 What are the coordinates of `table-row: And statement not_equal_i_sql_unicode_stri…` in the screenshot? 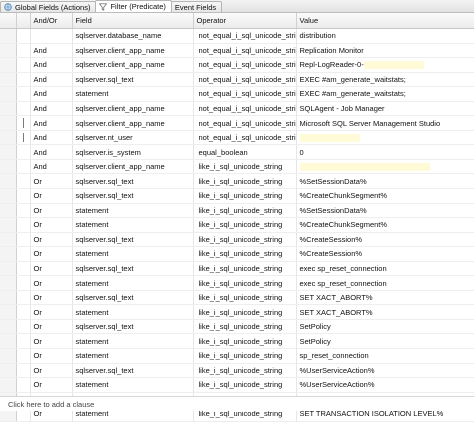 It's located at (237, 94).